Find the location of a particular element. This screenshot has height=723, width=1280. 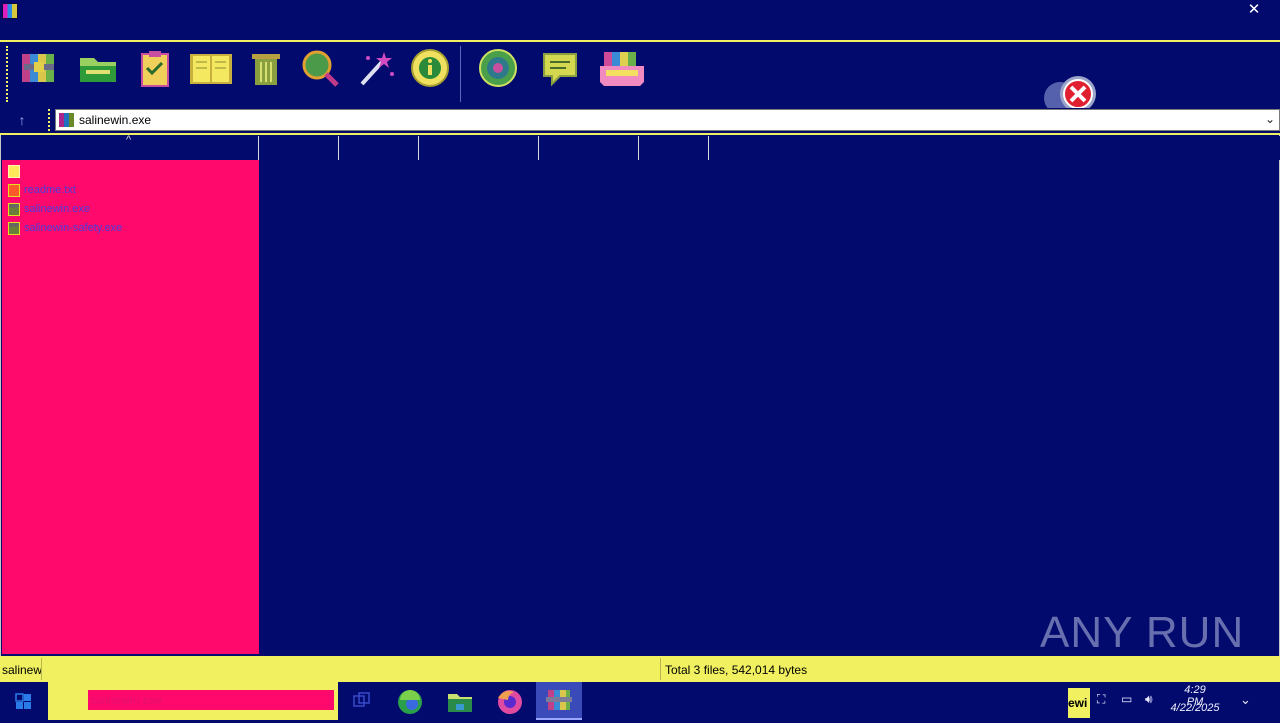

find-button is located at coordinates (320, 68).